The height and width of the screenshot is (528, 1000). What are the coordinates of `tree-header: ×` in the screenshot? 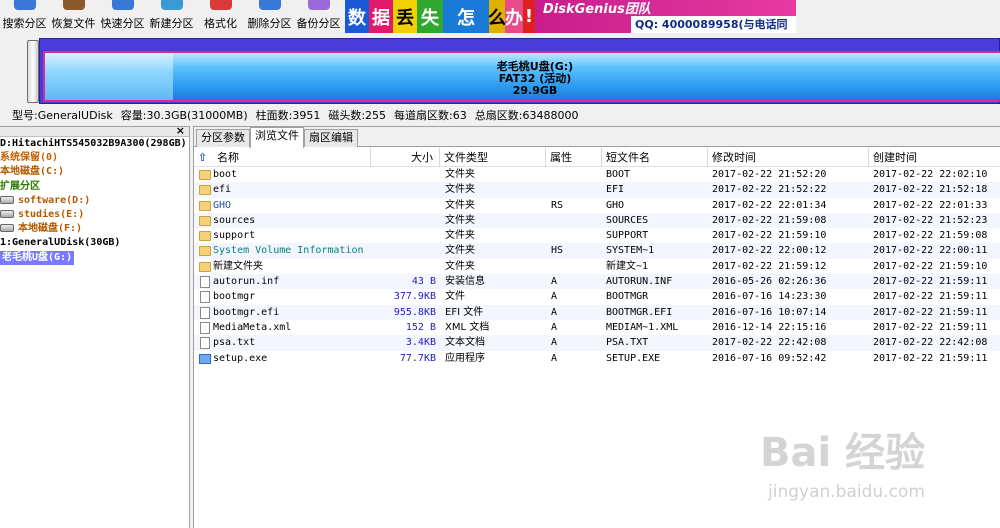 It's located at (94, 132).